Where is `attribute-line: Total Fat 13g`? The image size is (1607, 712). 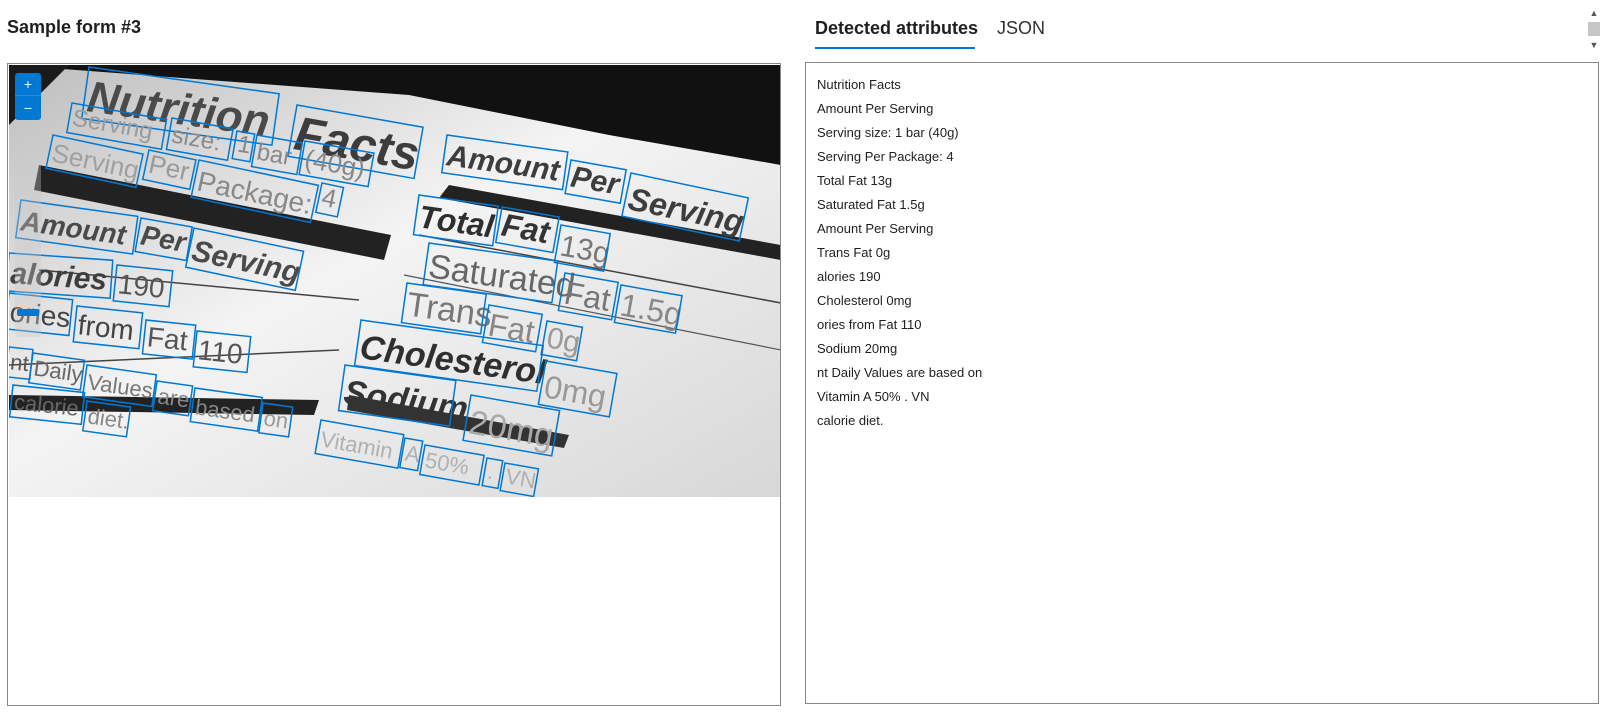 attribute-line: Total Fat 13g is located at coordinates (855, 180).